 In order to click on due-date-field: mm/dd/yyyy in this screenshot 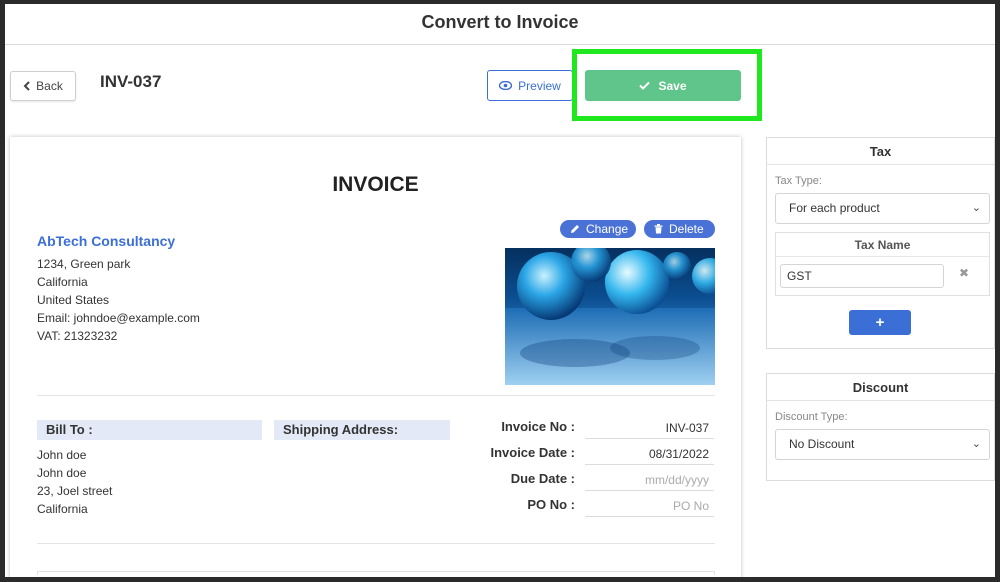, I will do `click(649, 481)`.